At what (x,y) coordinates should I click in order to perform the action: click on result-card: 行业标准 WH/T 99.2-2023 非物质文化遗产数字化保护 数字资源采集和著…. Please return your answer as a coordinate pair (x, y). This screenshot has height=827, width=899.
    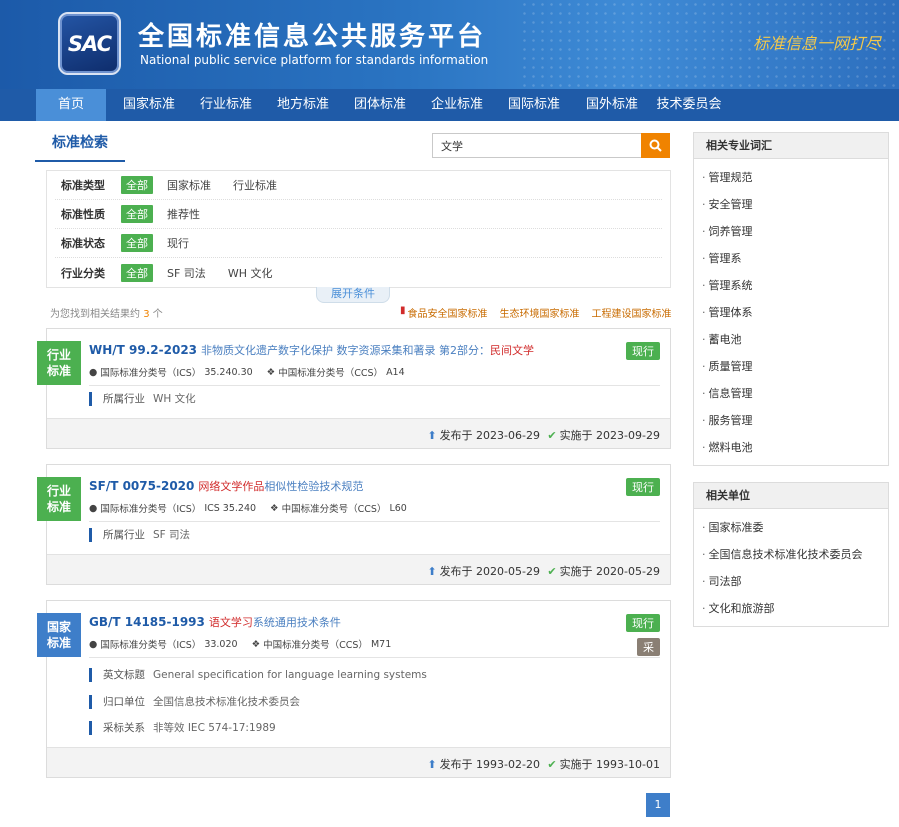
    Looking at the image, I should click on (354, 388).